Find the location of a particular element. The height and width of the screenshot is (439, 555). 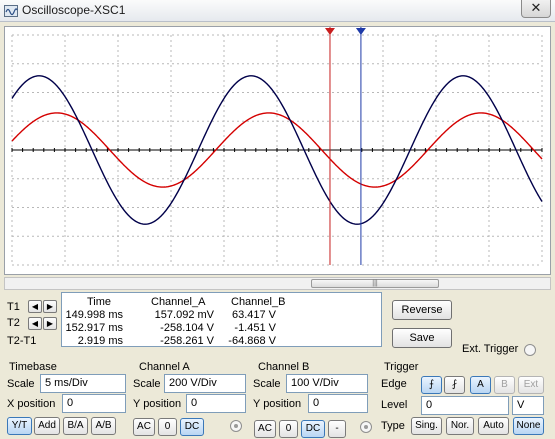

mode-yt-button: Y/T is located at coordinates (19, 426).